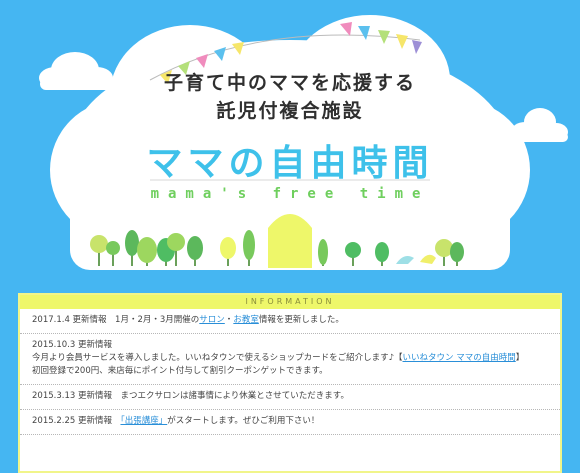 Image resolution: width=580 pixels, height=473 pixels. I want to click on information-heading: INFORMATION, so click(290, 302).